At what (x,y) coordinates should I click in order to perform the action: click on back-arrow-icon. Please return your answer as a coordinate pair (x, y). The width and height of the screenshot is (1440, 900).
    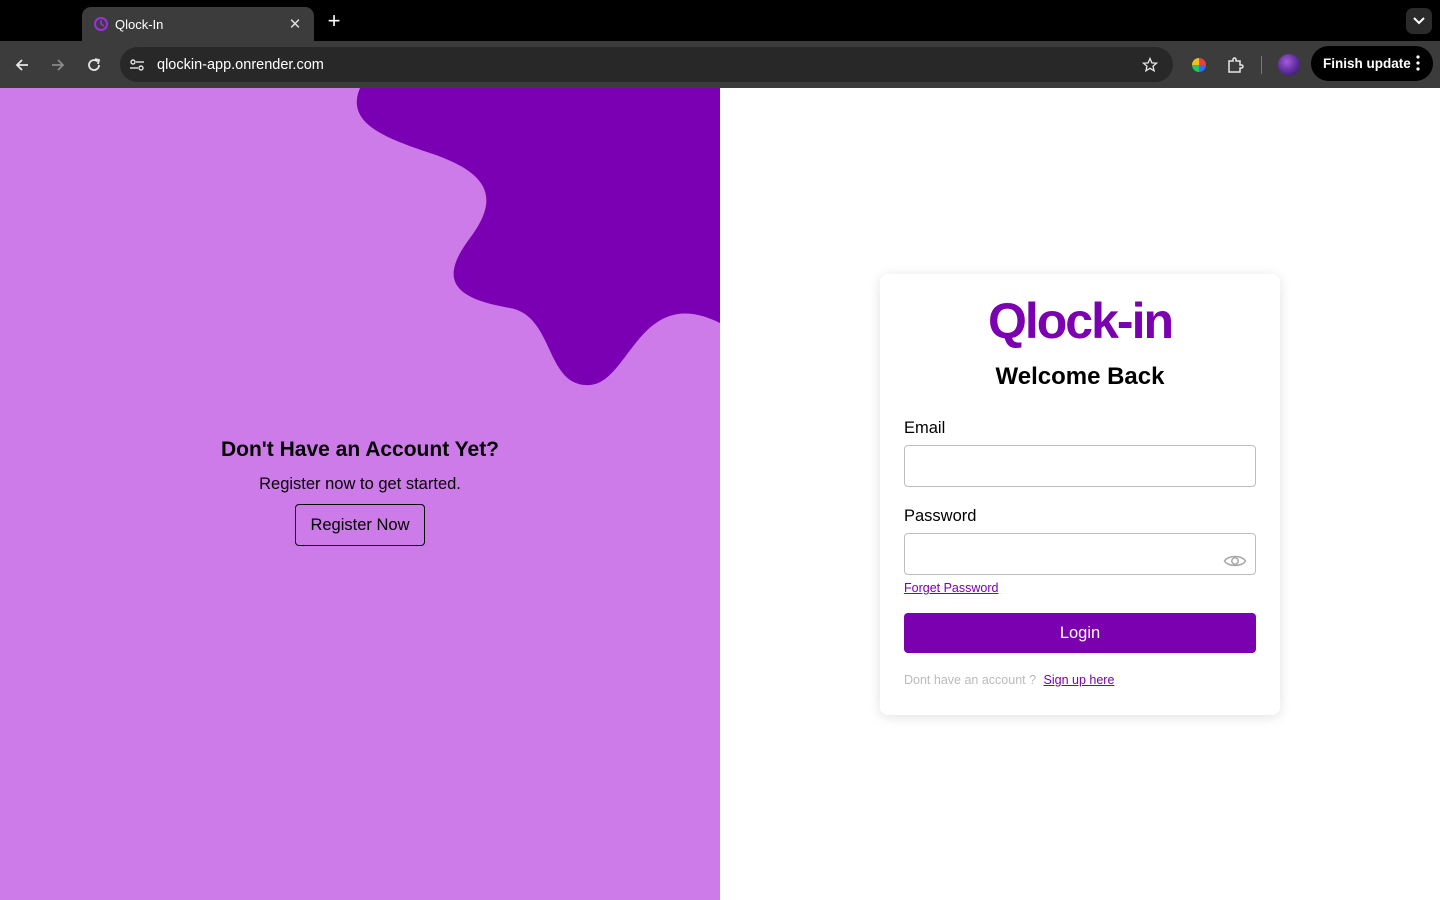
    Looking at the image, I should click on (22, 65).